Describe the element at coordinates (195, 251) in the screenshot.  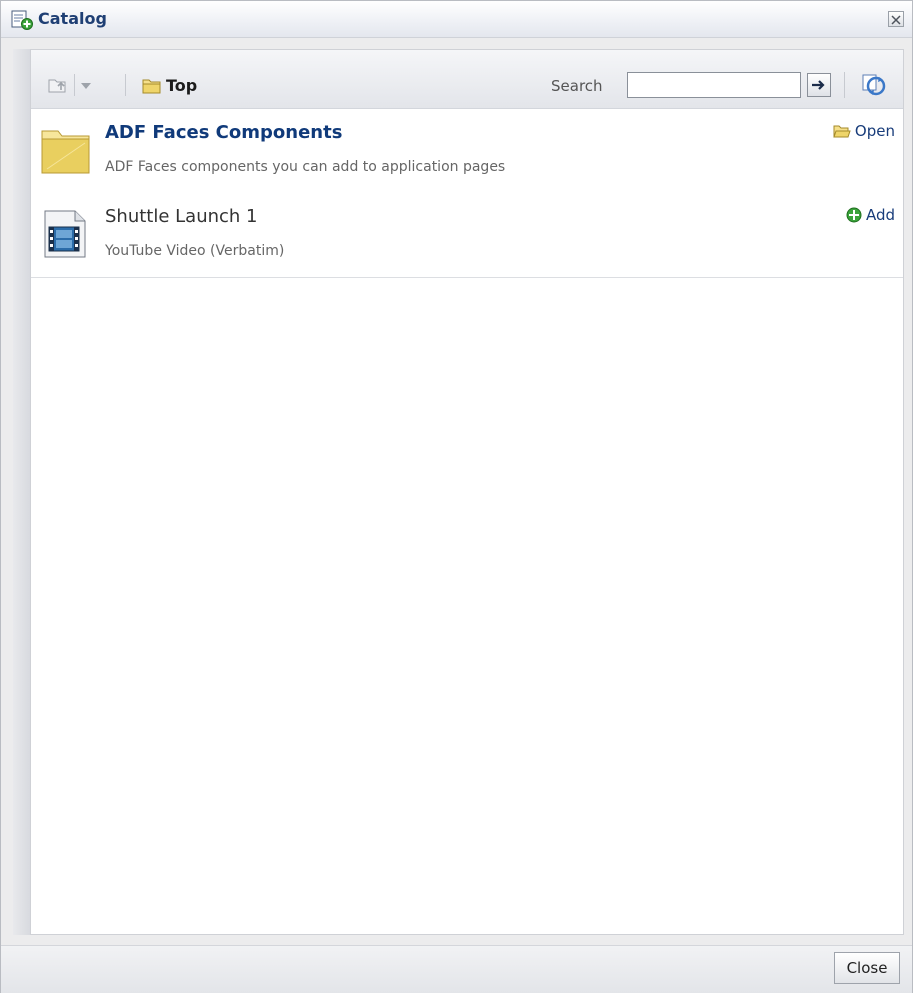
I see `item-description: YouTube Video (Verbatim)` at that location.